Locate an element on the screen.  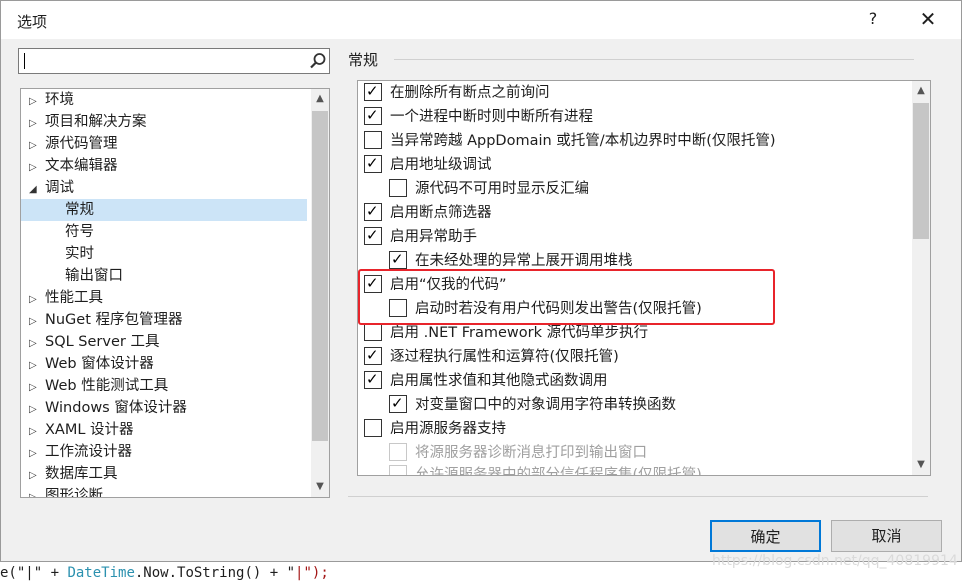
tree-item-text-editor: ▷ 文本编辑器 is located at coordinates (73, 166).